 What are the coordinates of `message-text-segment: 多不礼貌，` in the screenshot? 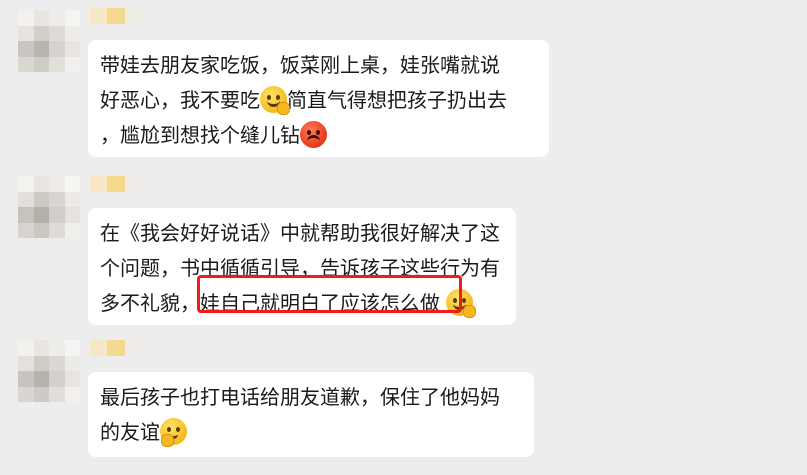 It's located at (150, 303).